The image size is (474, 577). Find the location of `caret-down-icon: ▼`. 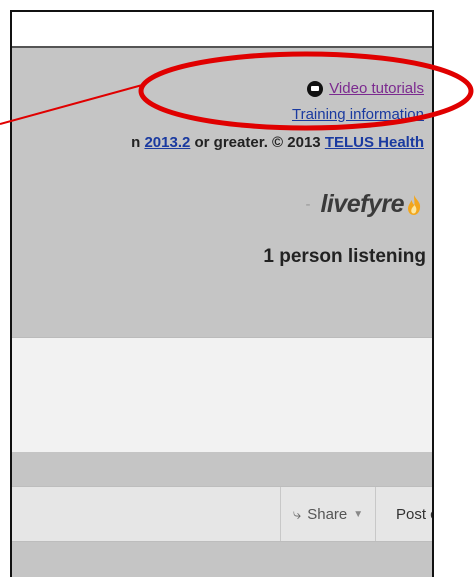

caret-down-icon: ▼ is located at coordinates (358, 514).